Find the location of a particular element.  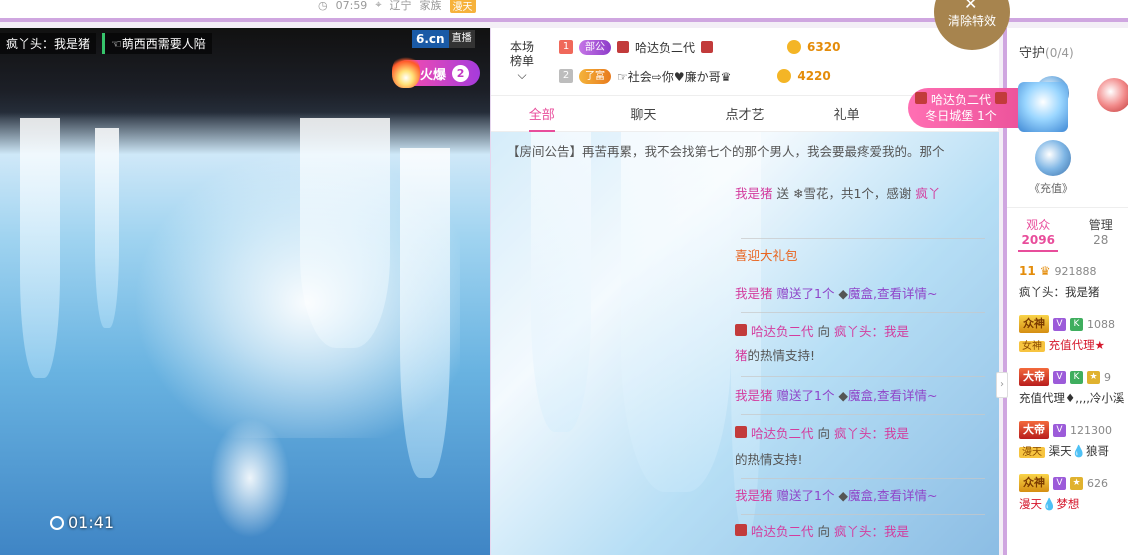

tab-admin: 管理 28 is located at coordinates (1099, 234).